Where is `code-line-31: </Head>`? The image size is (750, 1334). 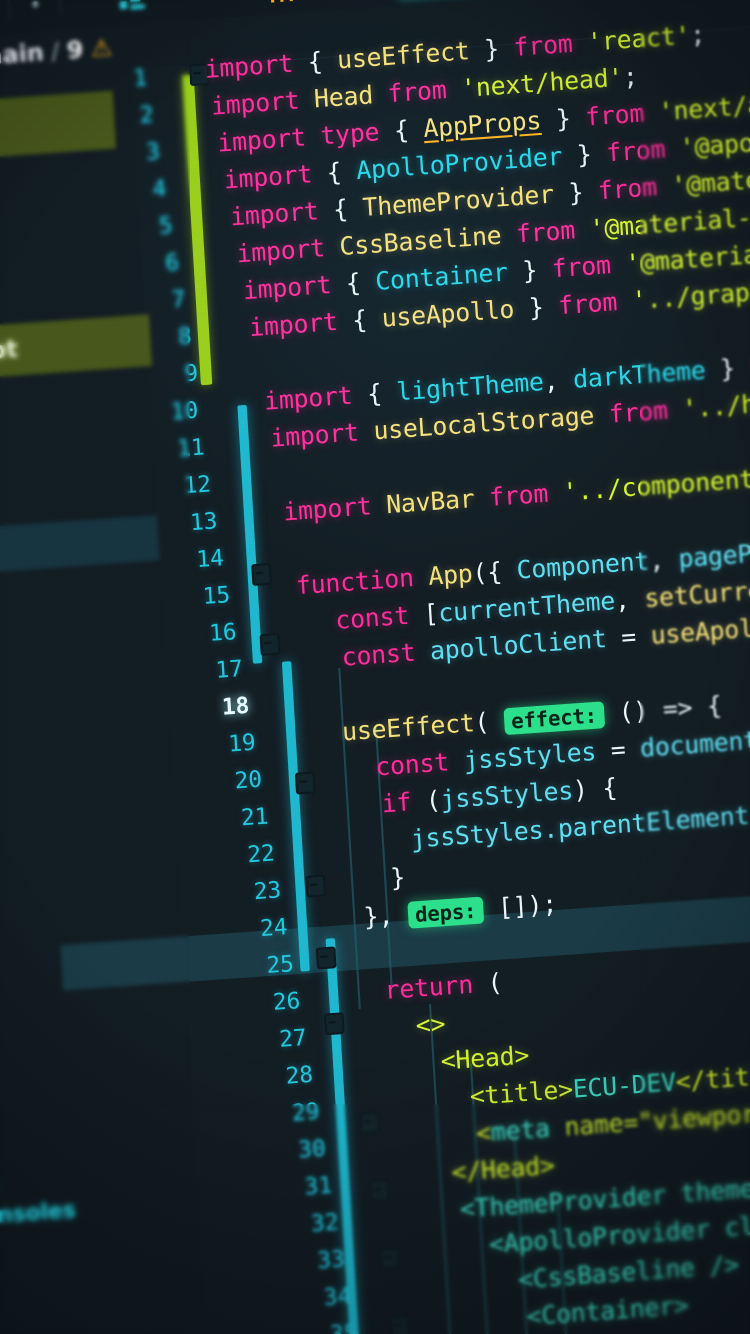 code-line-31: </Head> is located at coordinates (503, 1169).